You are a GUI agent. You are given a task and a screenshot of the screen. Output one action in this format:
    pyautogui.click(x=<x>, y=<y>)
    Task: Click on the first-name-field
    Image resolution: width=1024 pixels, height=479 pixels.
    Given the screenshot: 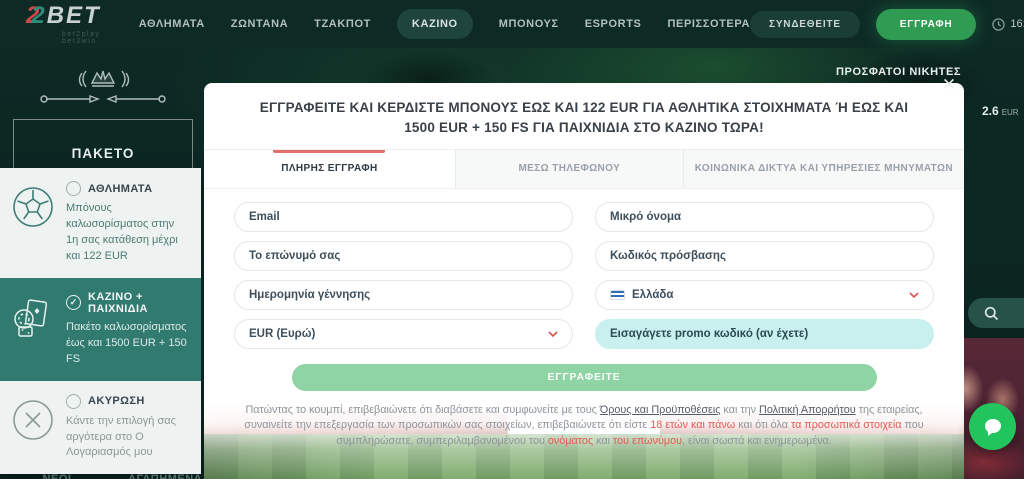 What is the action you would take?
    pyautogui.click(x=764, y=216)
    